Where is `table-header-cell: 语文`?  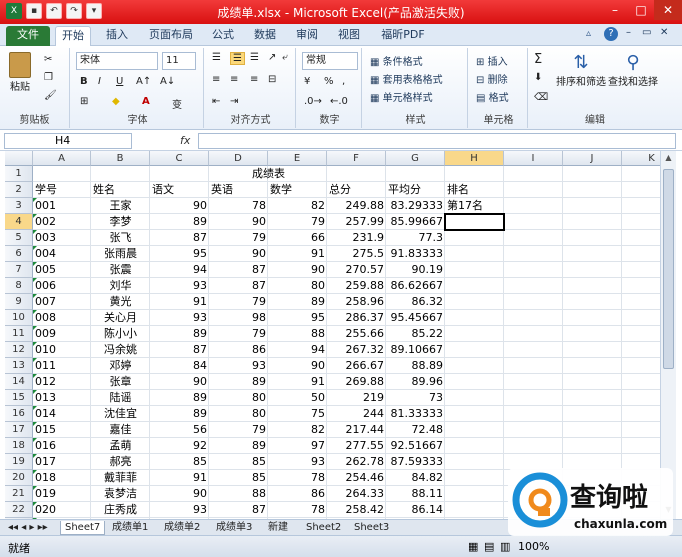 table-header-cell: 语文 is located at coordinates (179, 190).